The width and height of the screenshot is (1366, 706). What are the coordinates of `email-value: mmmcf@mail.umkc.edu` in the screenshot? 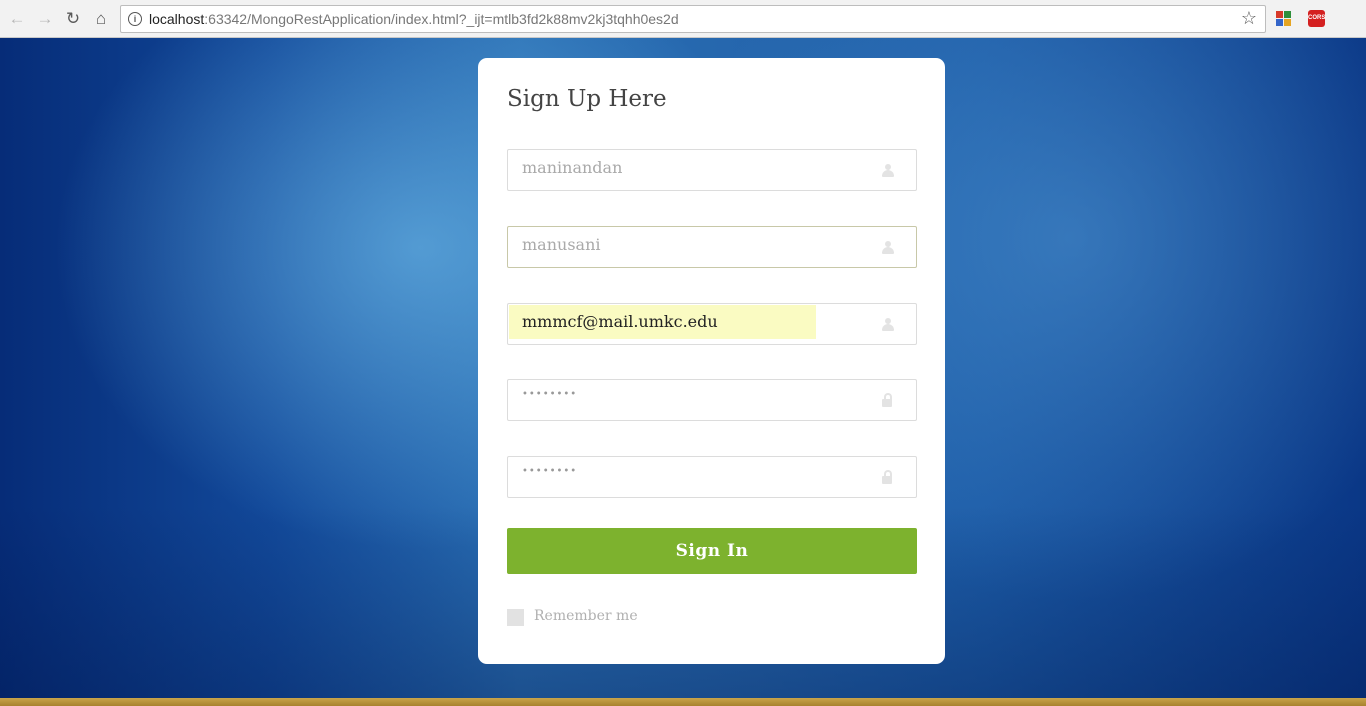 It's located at (620, 321).